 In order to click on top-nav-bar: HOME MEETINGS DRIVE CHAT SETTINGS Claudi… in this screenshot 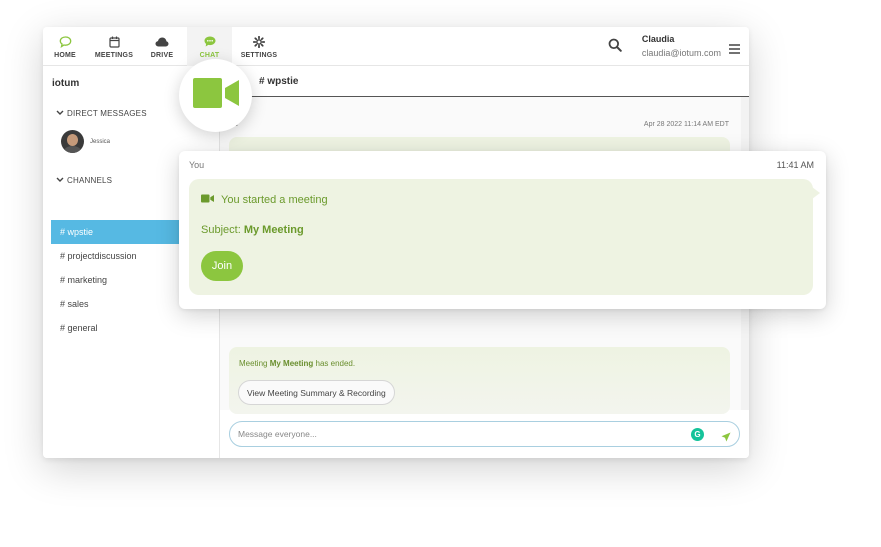, I will do `click(396, 46)`.